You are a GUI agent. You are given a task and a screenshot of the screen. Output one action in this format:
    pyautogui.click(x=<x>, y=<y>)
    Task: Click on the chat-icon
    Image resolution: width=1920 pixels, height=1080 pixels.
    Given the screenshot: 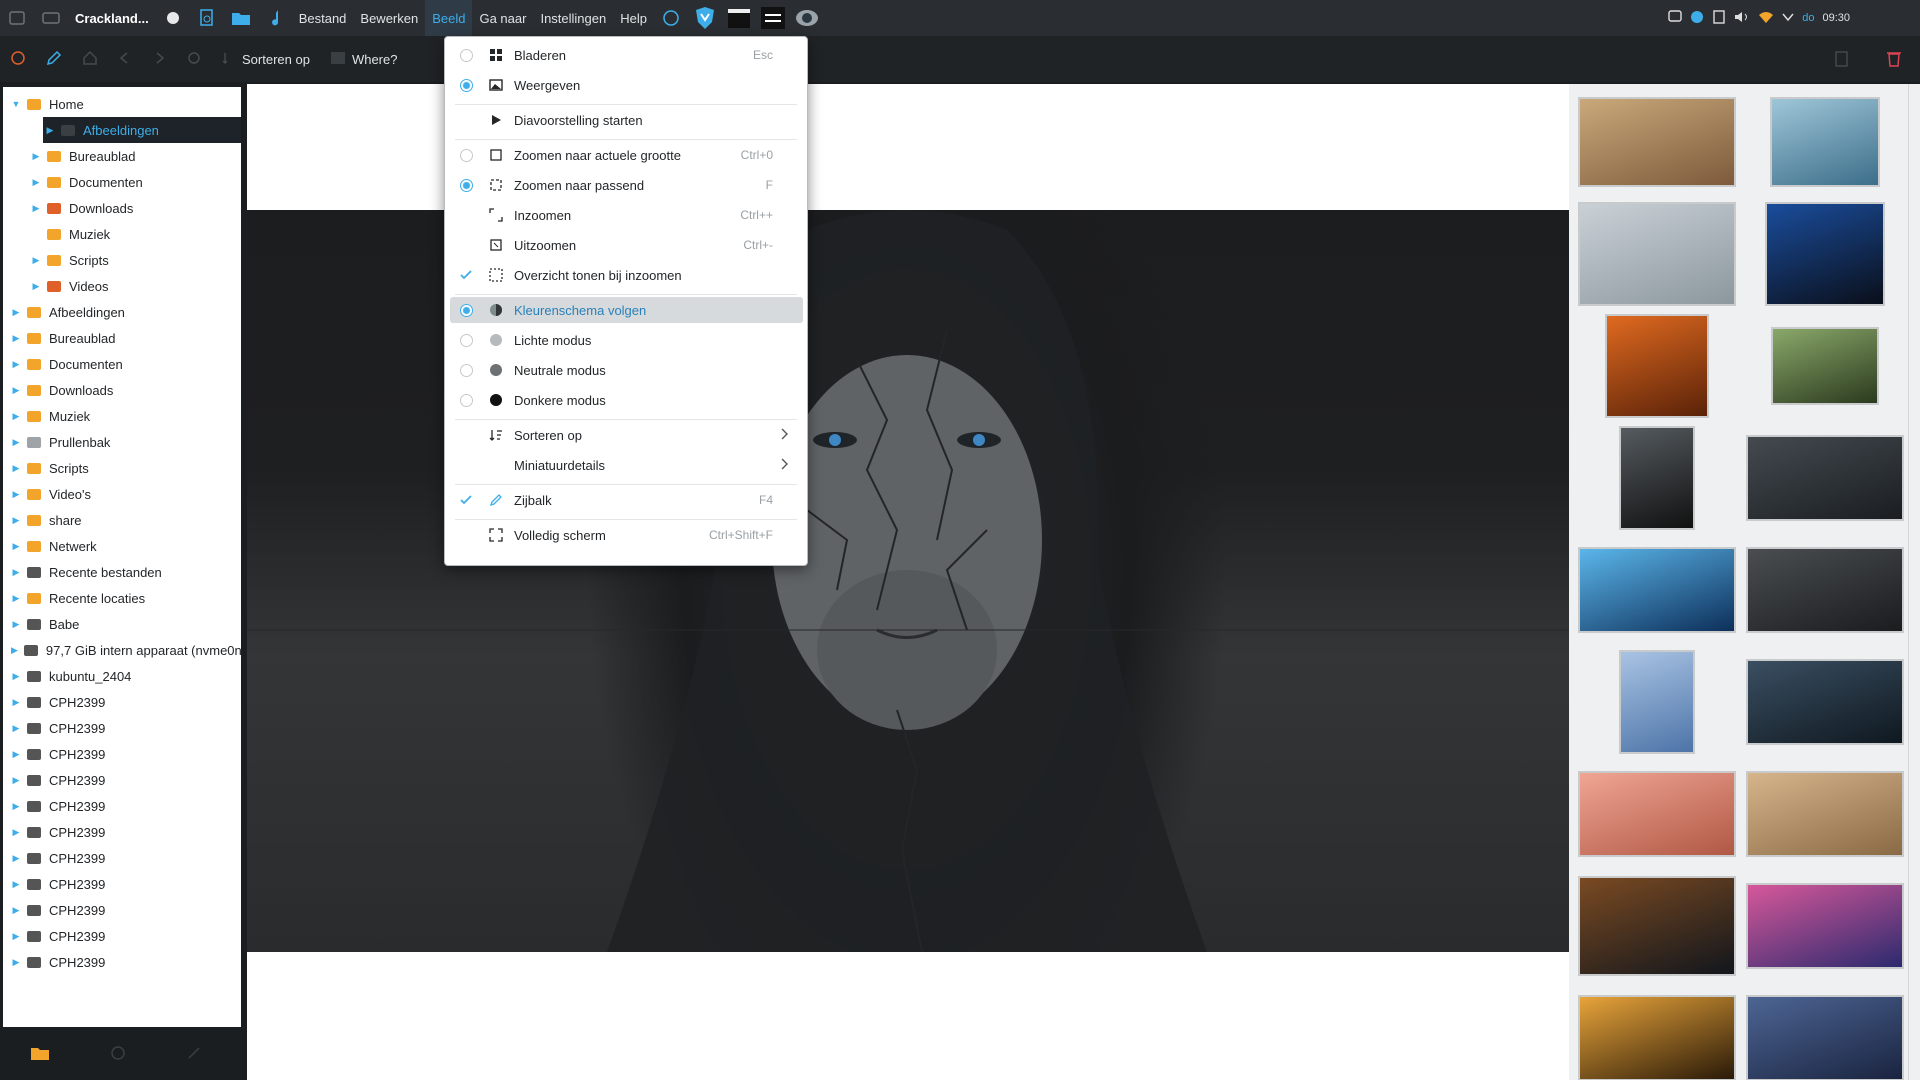 What is the action you would take?
    pyautogui.click(x=1675, y=18)
    